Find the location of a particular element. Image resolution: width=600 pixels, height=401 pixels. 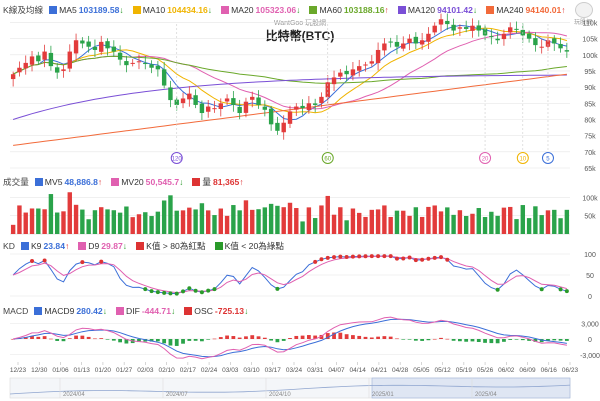

ma-marker: 60 is located at coordinates (327, 94).